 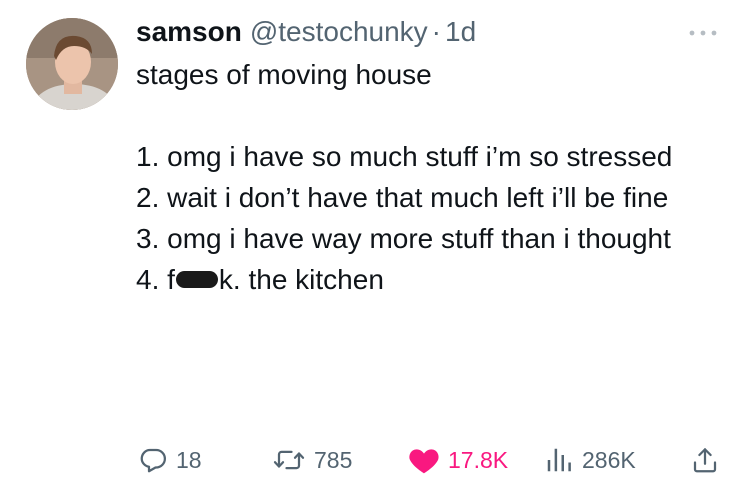 What do you see at coordinates (339, 32) in the screenshot?
I see `author-handle: @testochunky` at bounding box center [339, 32].